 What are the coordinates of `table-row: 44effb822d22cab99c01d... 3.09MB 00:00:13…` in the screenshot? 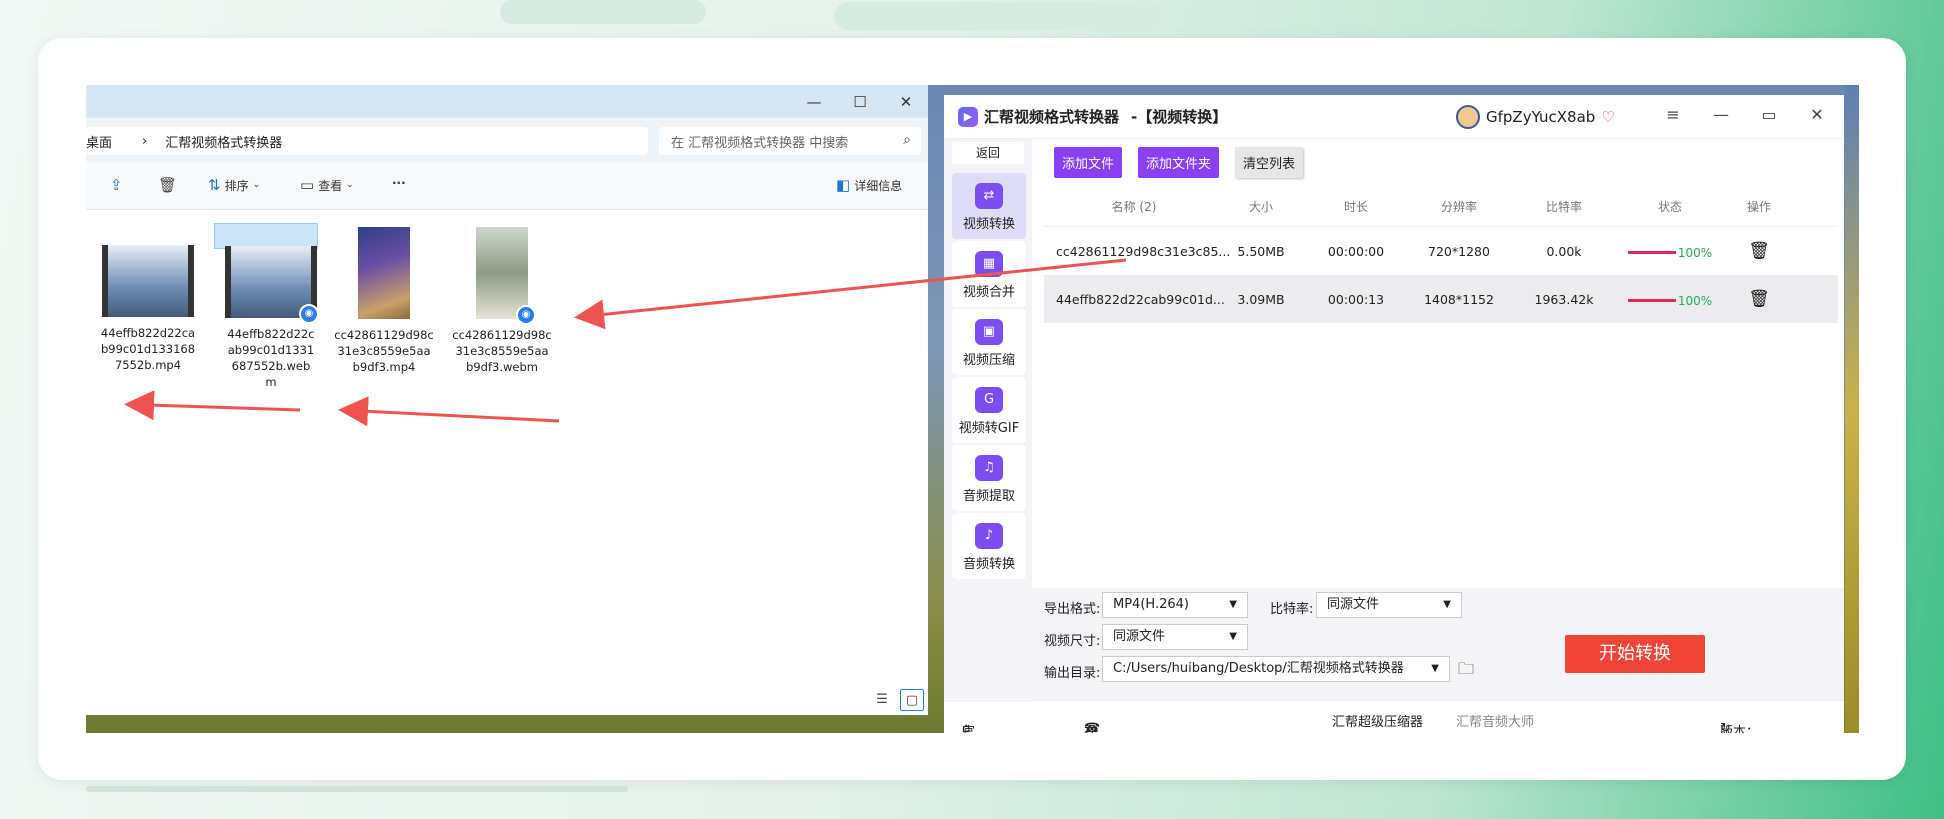 It's located at (1441, 299).